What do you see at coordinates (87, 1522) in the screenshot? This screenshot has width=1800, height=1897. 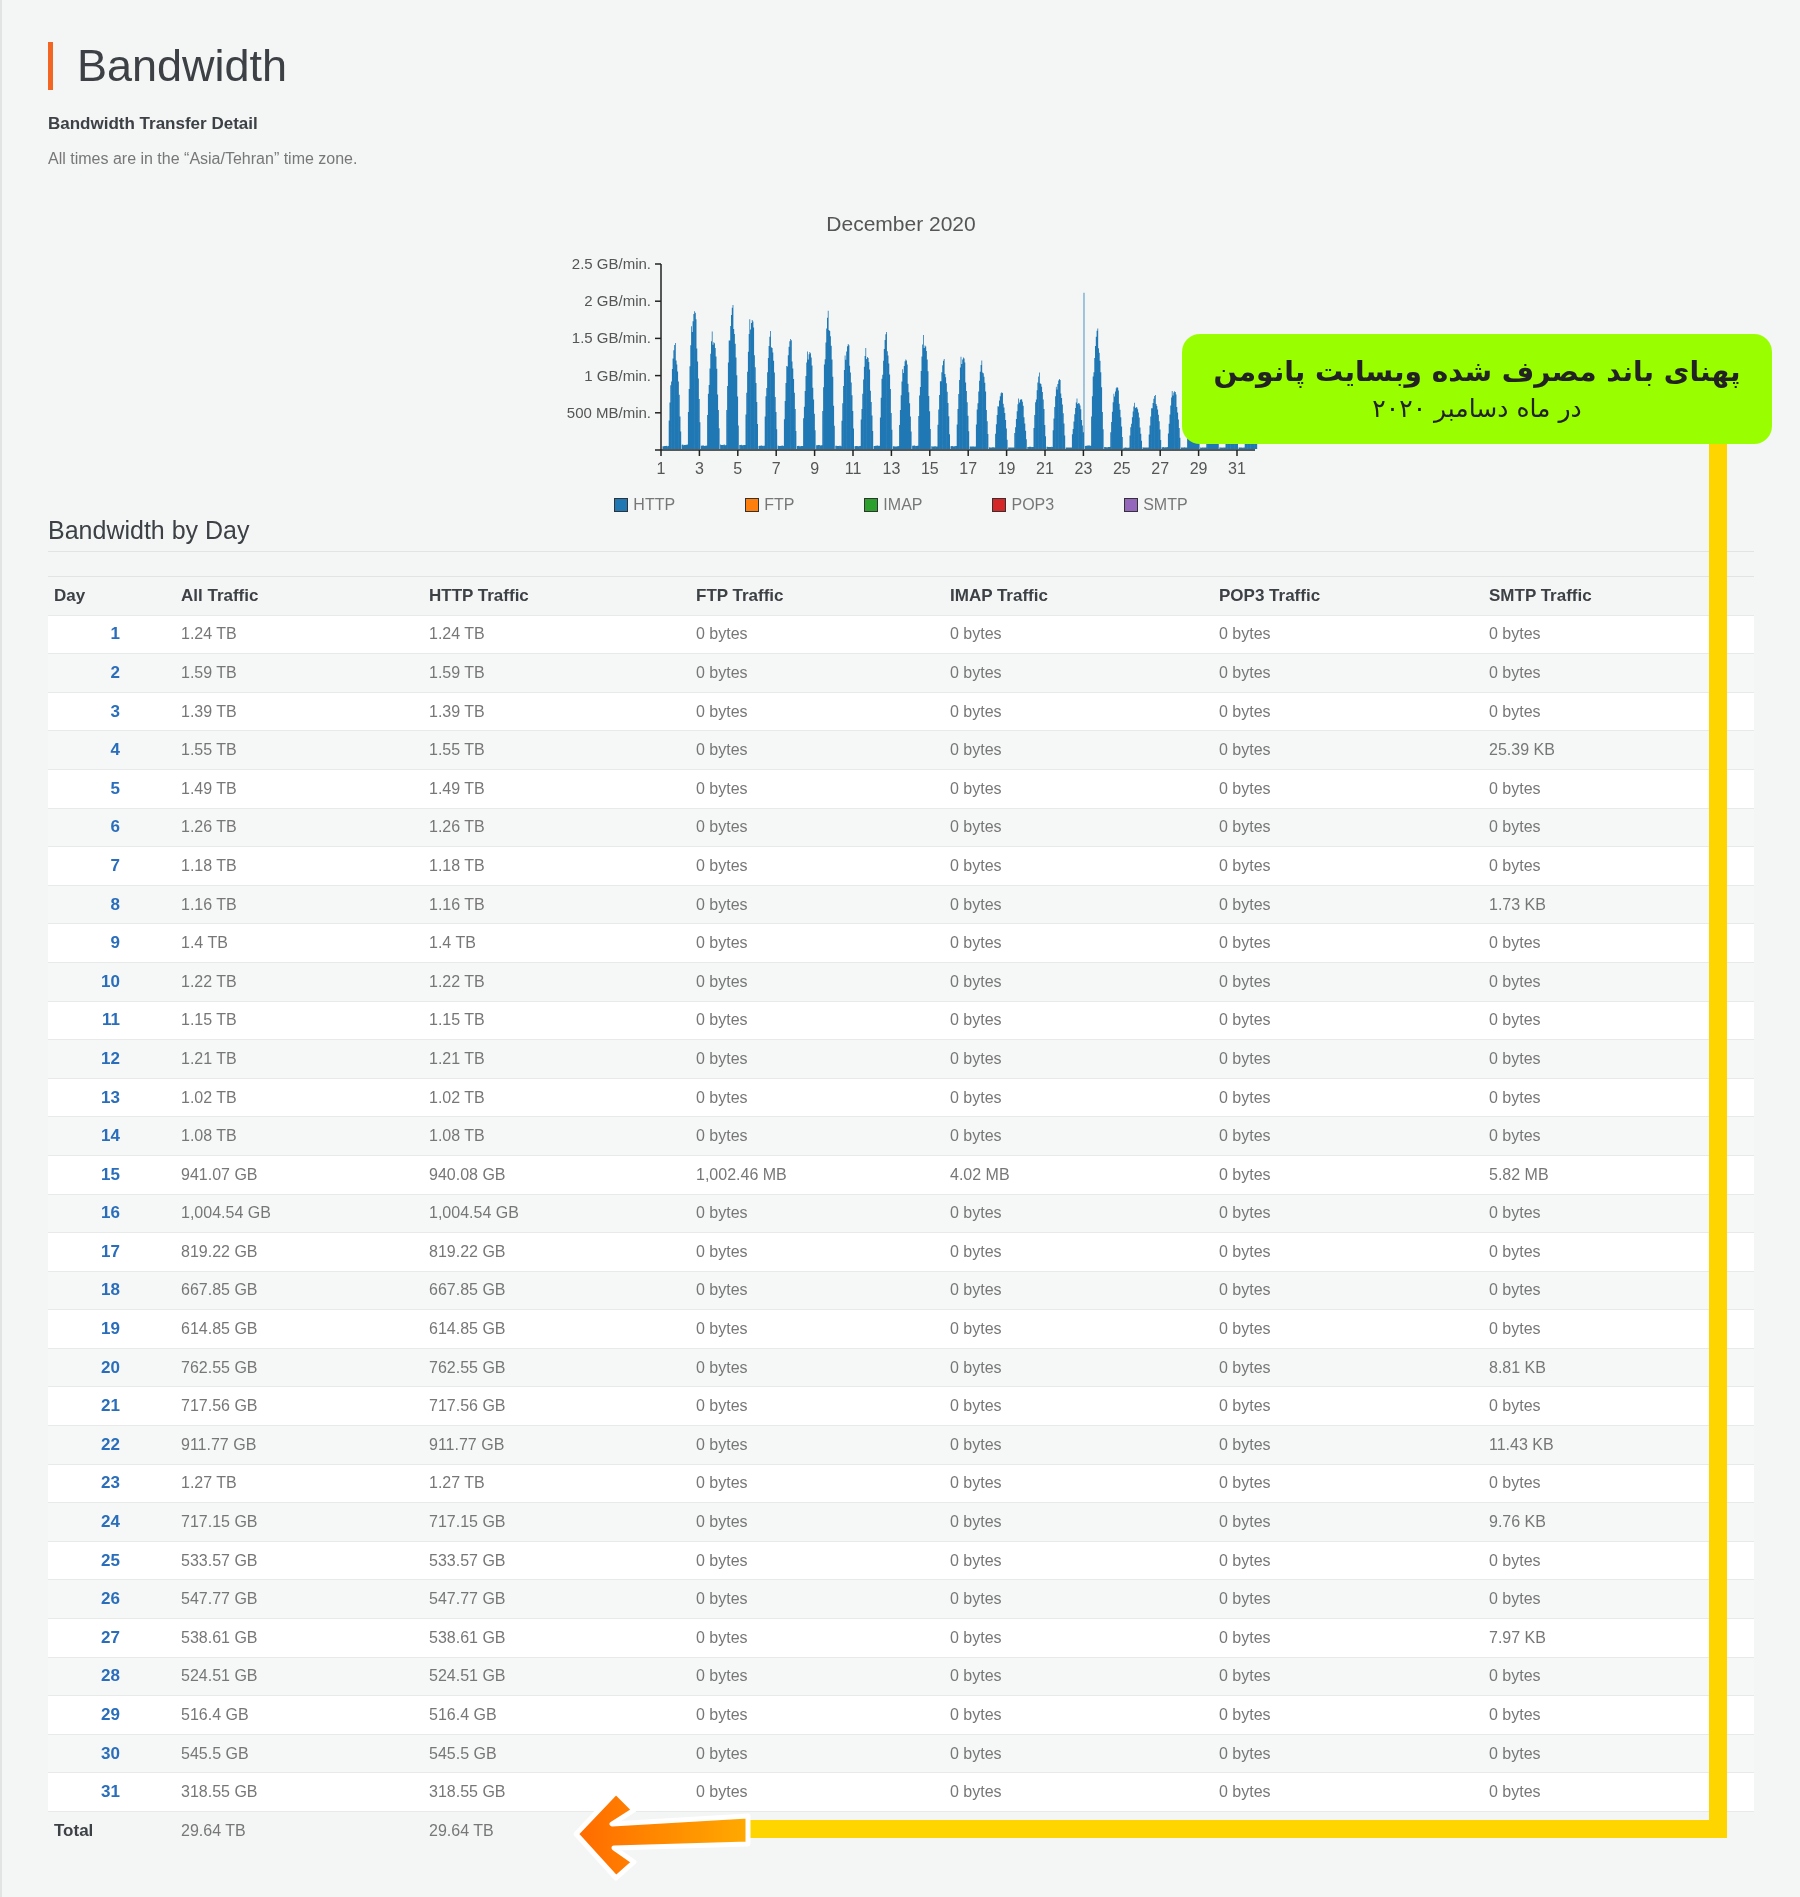 I see `day-link: 24` at bounding box center [87, 1522].